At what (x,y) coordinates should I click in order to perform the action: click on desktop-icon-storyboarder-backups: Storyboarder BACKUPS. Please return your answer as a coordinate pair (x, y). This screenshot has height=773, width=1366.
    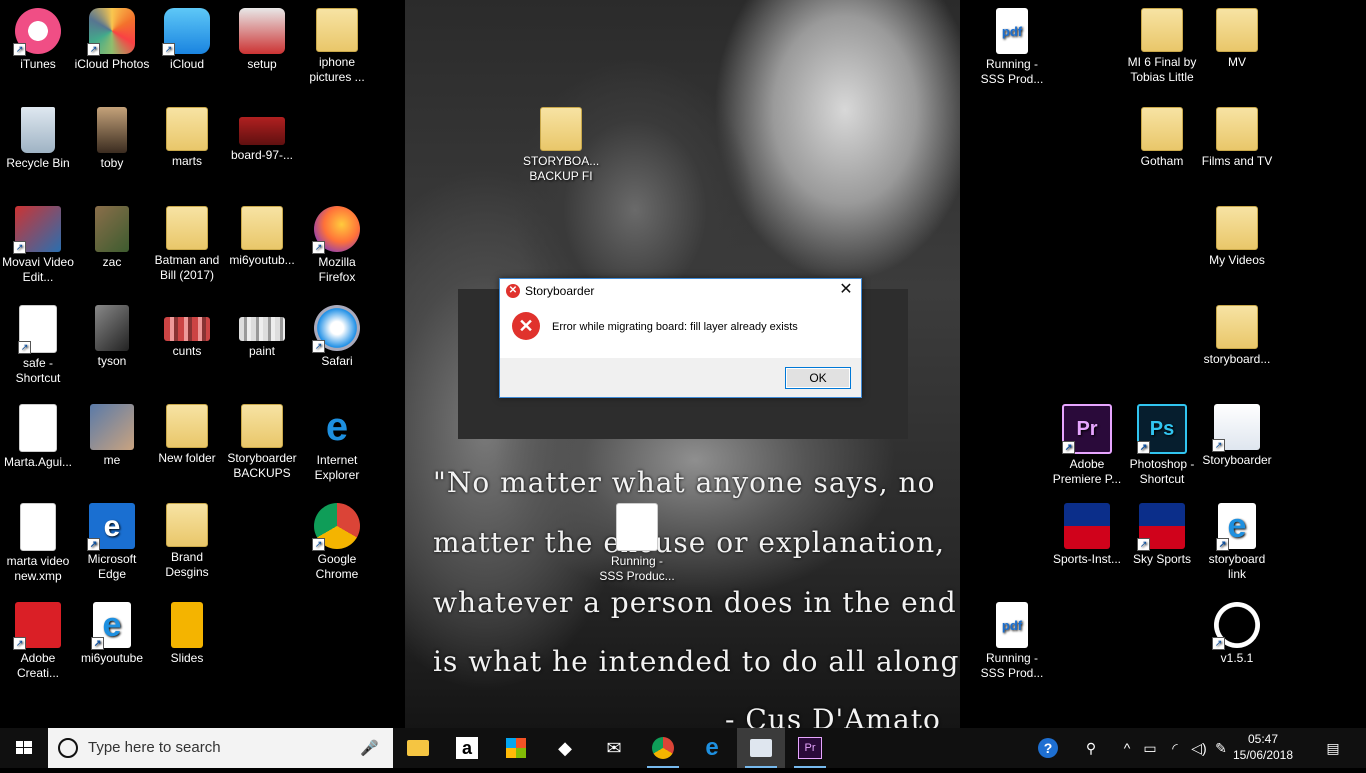
    Looking at the image, I should click on (262, 438).